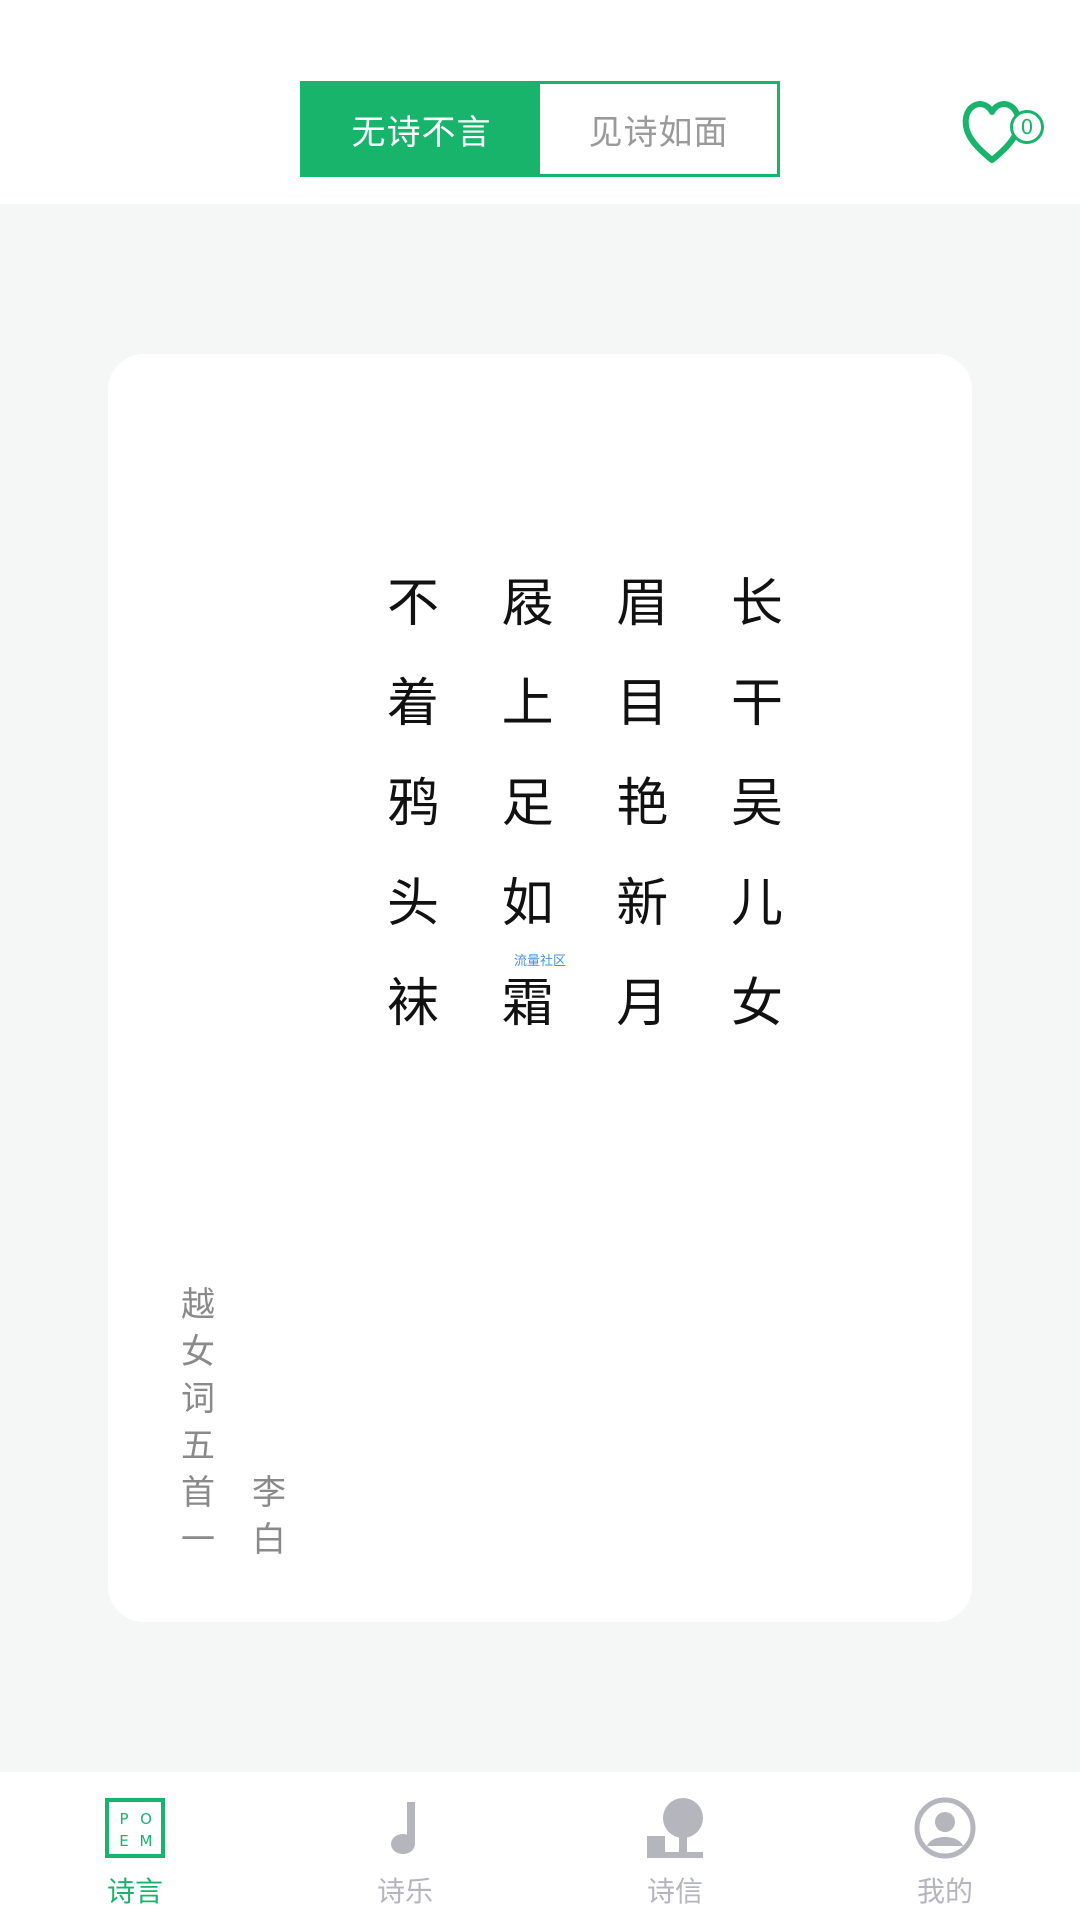 This screenshot has height=1920, width=1080. What do you see at coordinates (146, 1841) in the screenshot?
I see `svg-text: M` at bounding box center [146, 1841].